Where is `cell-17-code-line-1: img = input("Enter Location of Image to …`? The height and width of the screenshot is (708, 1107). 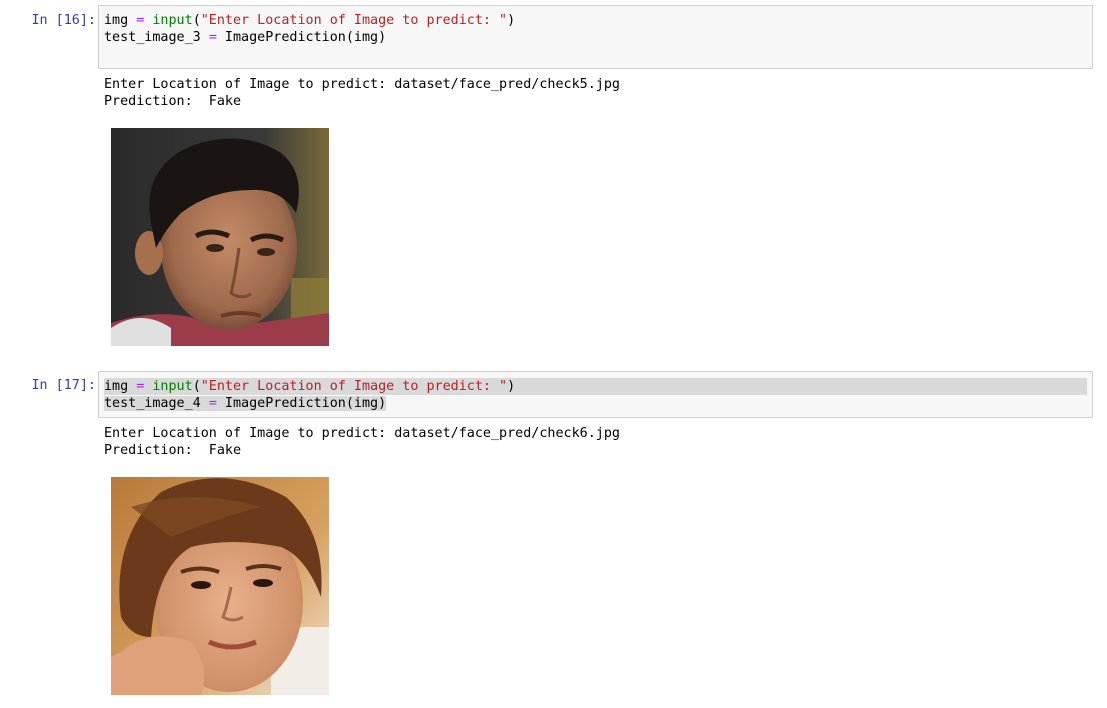 cell-17-code-line-1: img = input("Enter Location of Image to … is located at coordinates (595, 386).